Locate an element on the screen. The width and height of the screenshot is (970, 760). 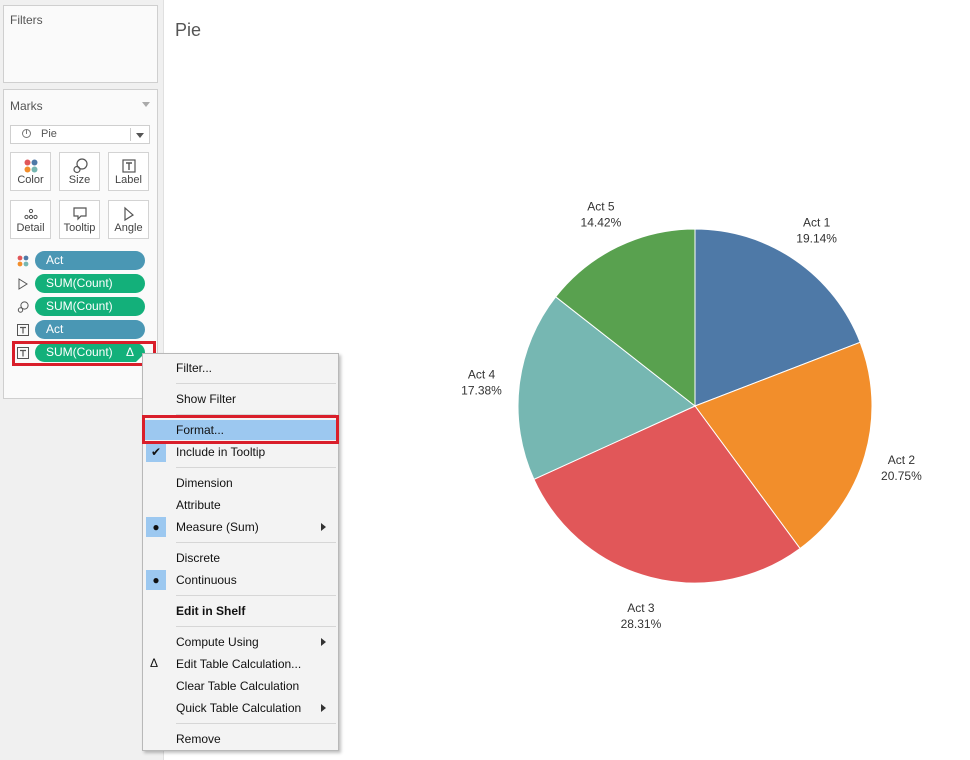
pie-label-value: 28.31% is located at coordinates (641, 624).